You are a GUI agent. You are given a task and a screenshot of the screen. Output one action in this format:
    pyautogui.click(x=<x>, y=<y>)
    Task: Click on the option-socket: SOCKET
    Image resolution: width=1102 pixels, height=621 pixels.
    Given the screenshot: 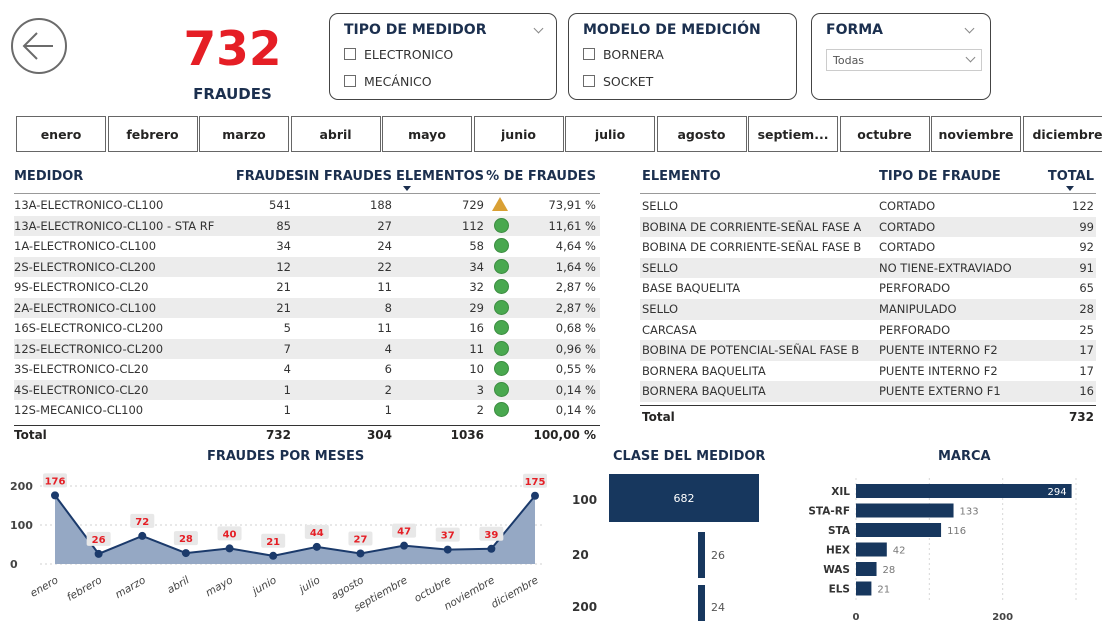 What is the action you would take?
    pyautogui.click(x=618, y=81)
    